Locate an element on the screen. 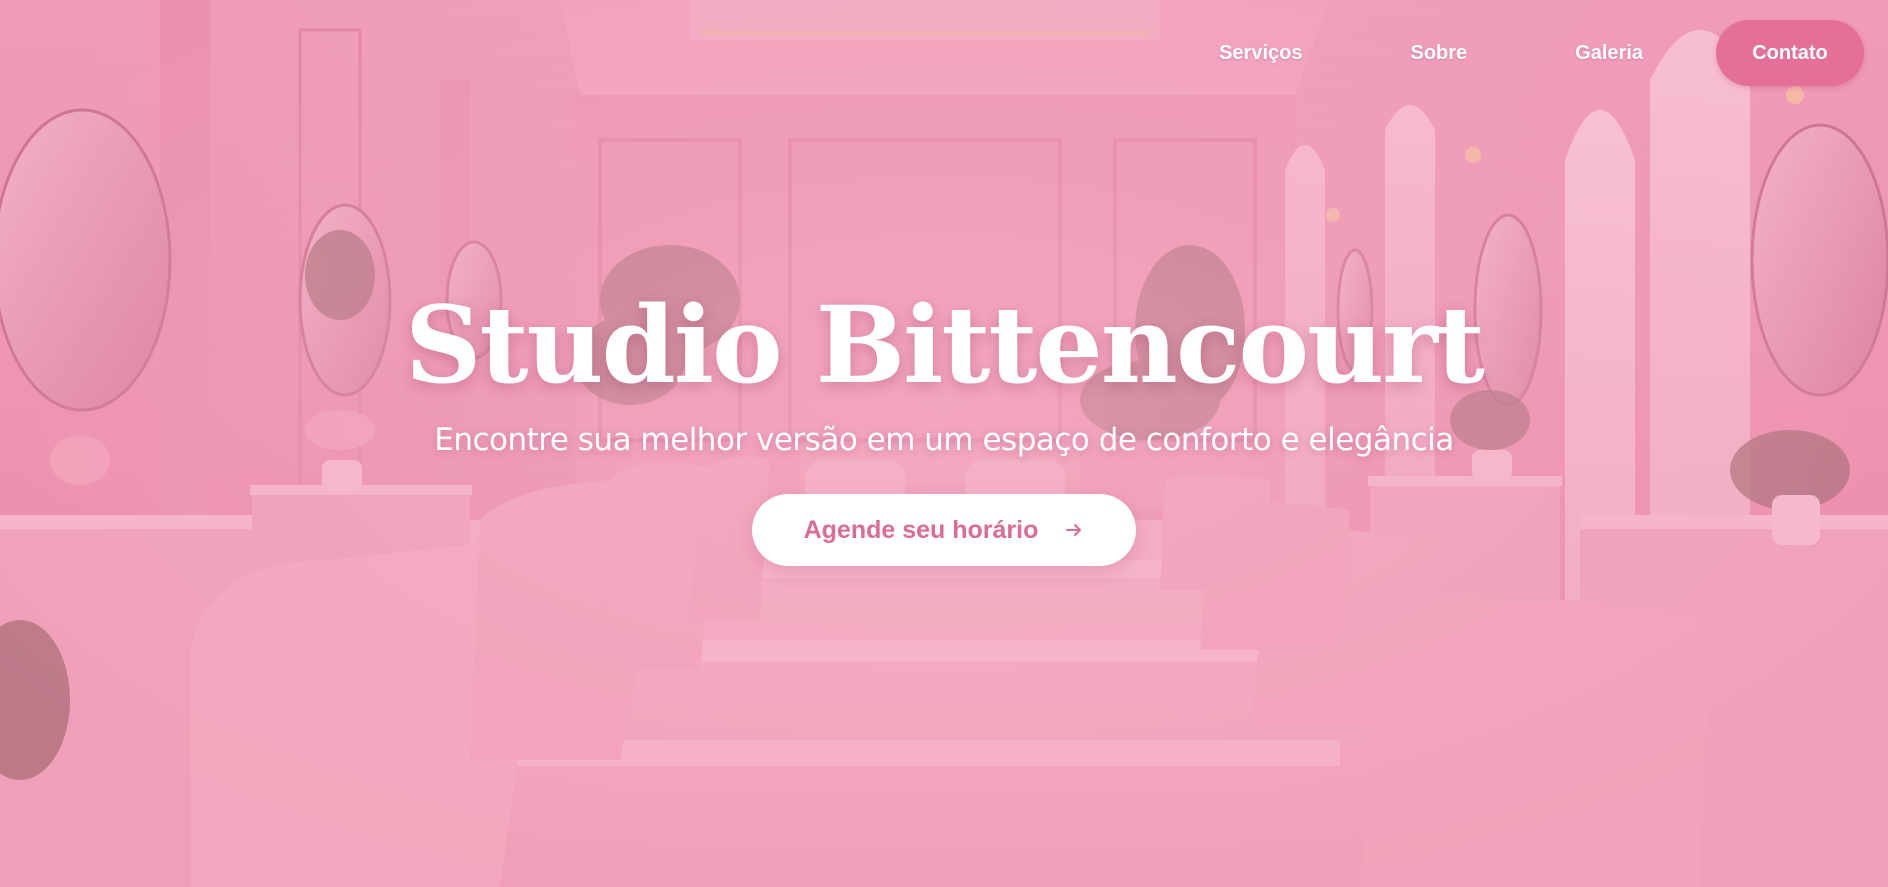 The width and height of the screenshot is (1888, 887). book-appointment-button: Agende seu horário is located at coordinates (944, 530).